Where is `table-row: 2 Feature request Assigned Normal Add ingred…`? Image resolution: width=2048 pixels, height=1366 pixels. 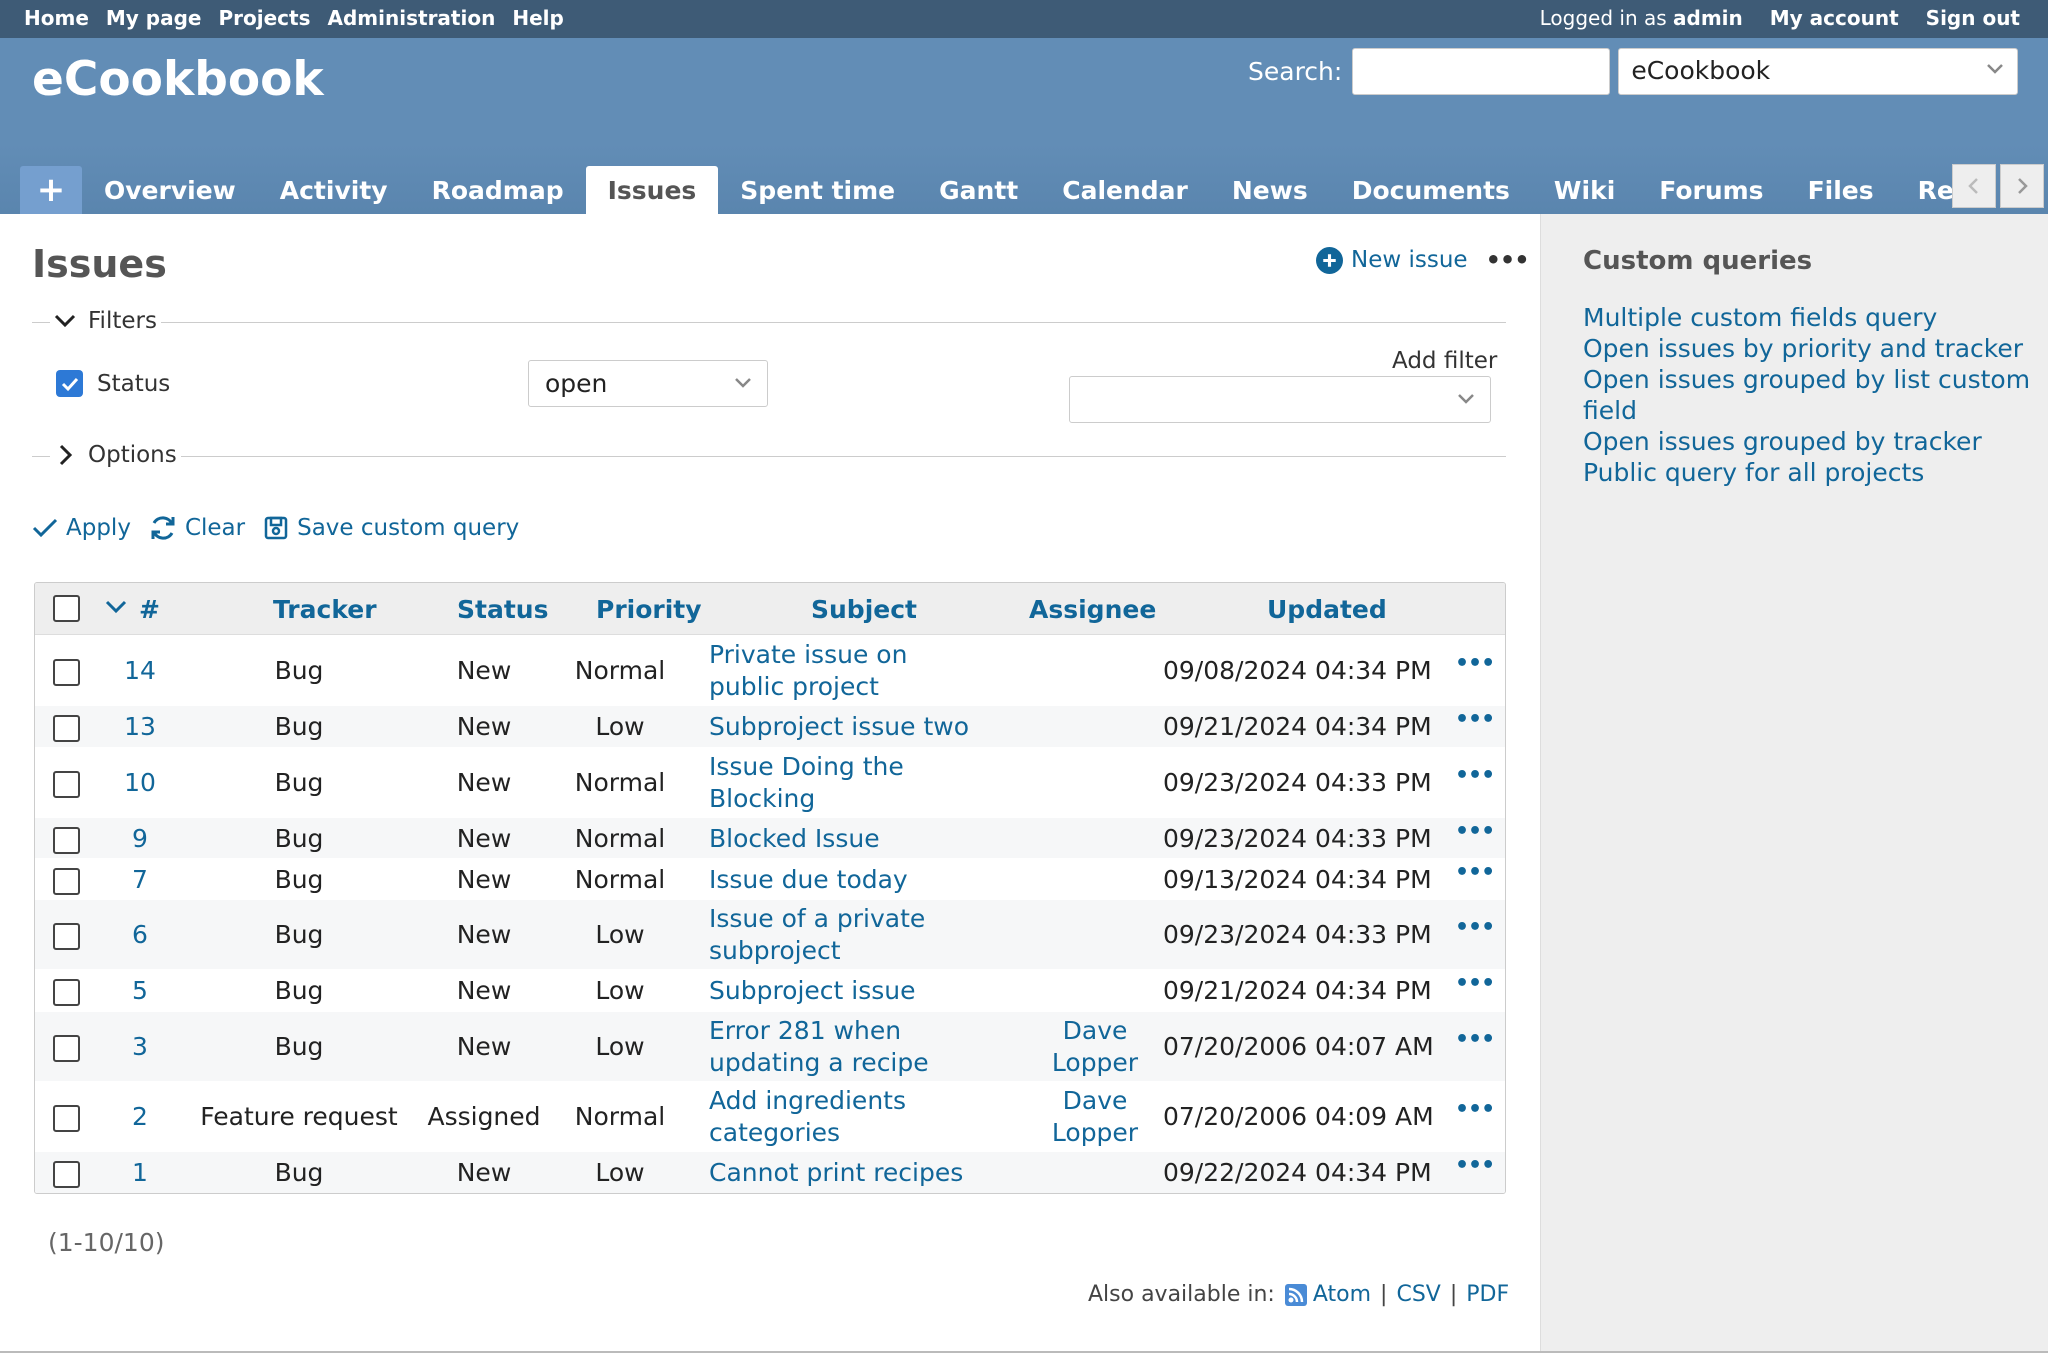
table-row: 2 Feature request Assigned Normal Add ingred… is located at coordinates (770, 1116).